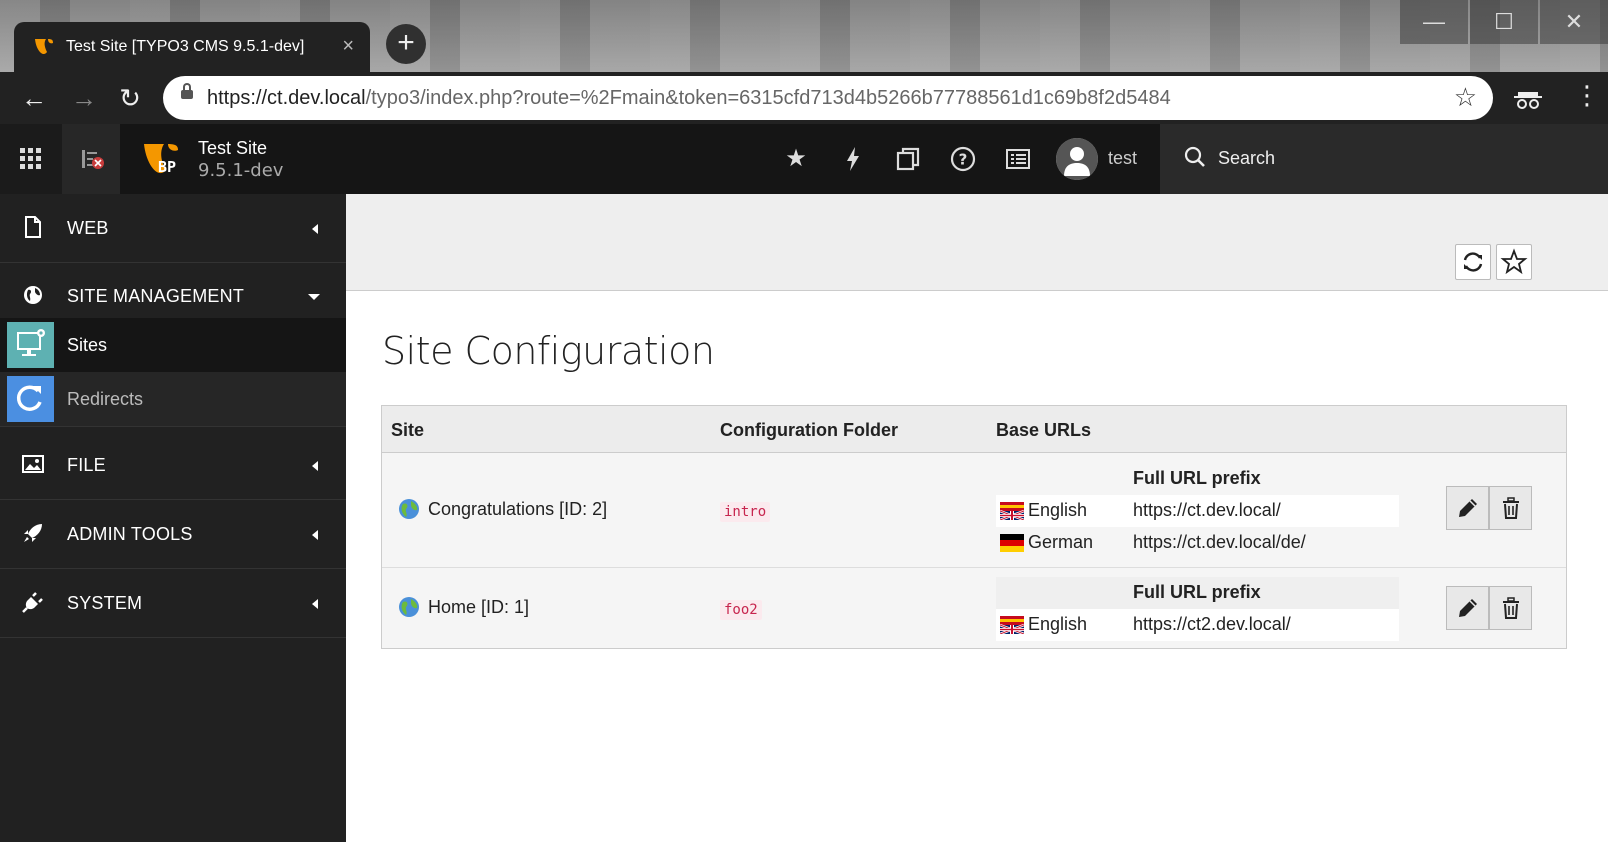 The image size is (1608, 842). I want to click on search-box: Search, so click(1384, 159).